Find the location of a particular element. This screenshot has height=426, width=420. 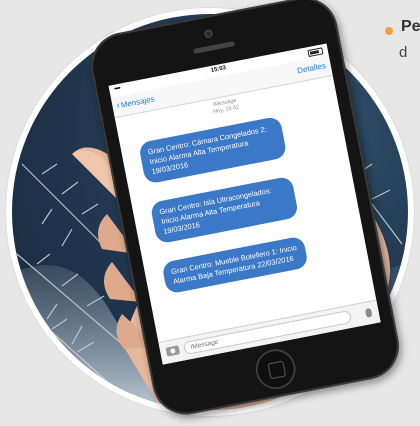

details-button: Detalles is located at coordinates (311, 68).